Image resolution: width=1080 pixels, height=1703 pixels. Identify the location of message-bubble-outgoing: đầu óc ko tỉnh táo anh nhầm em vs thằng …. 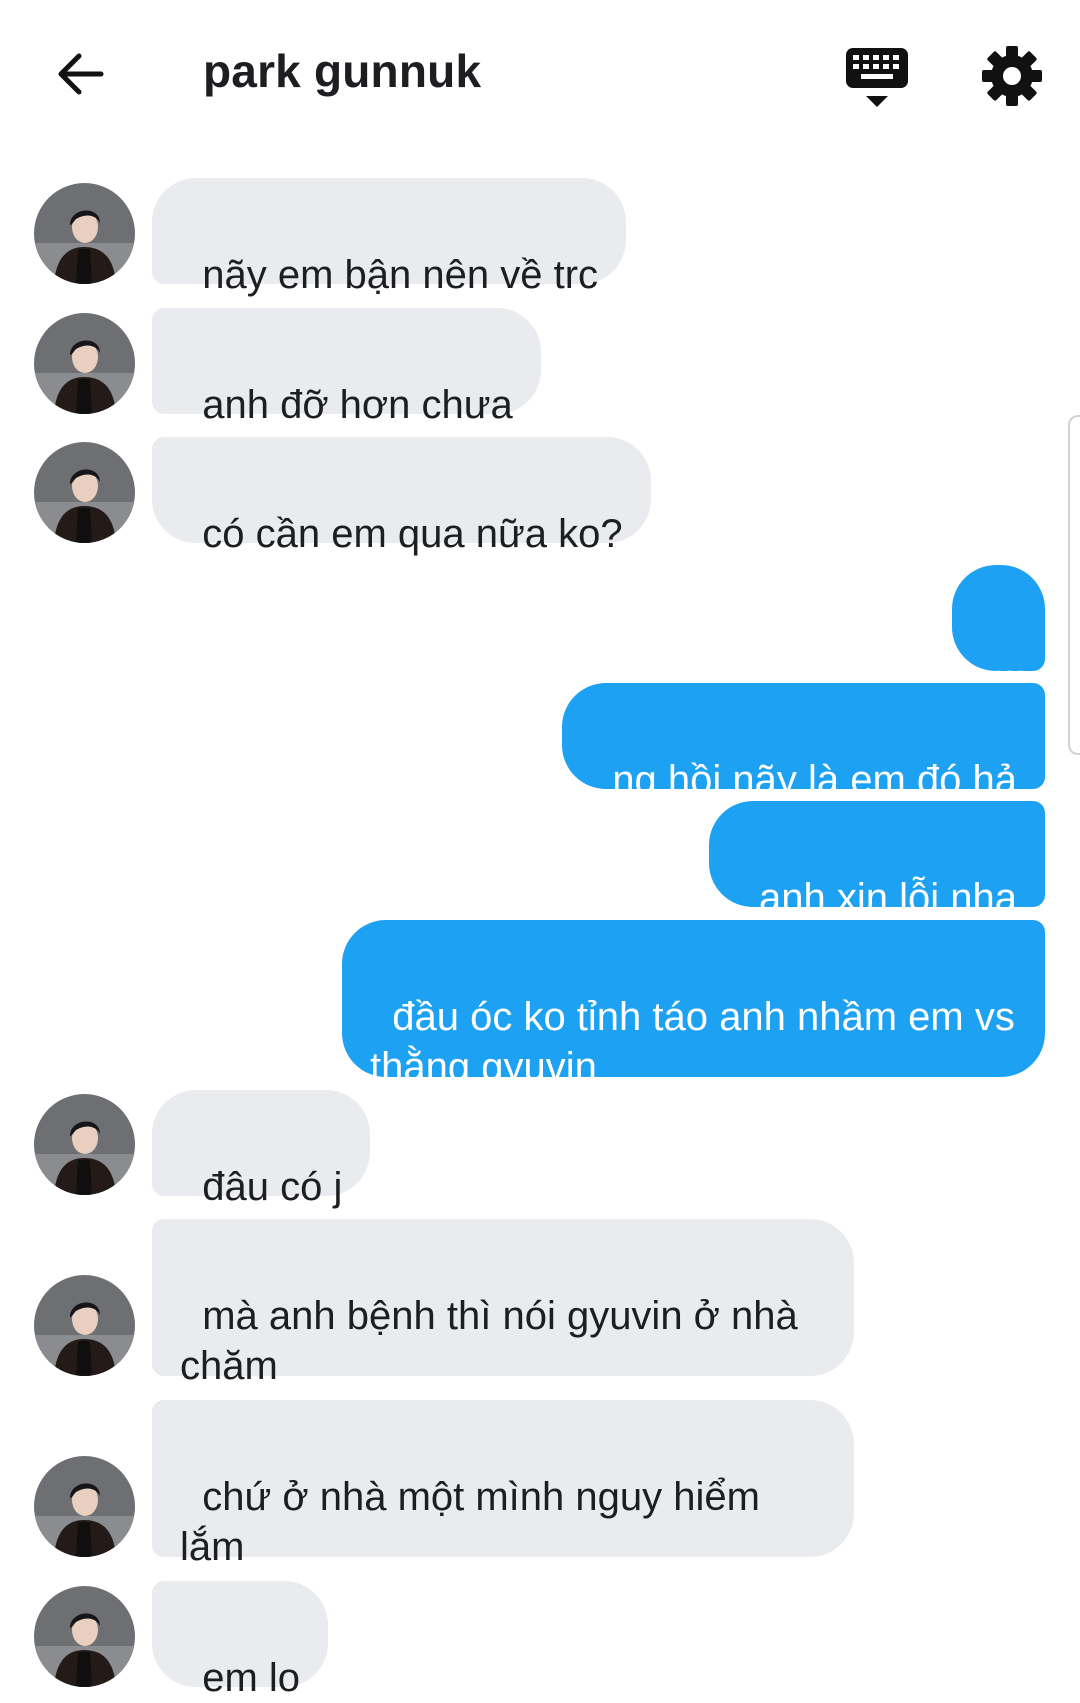
(693, 1004).